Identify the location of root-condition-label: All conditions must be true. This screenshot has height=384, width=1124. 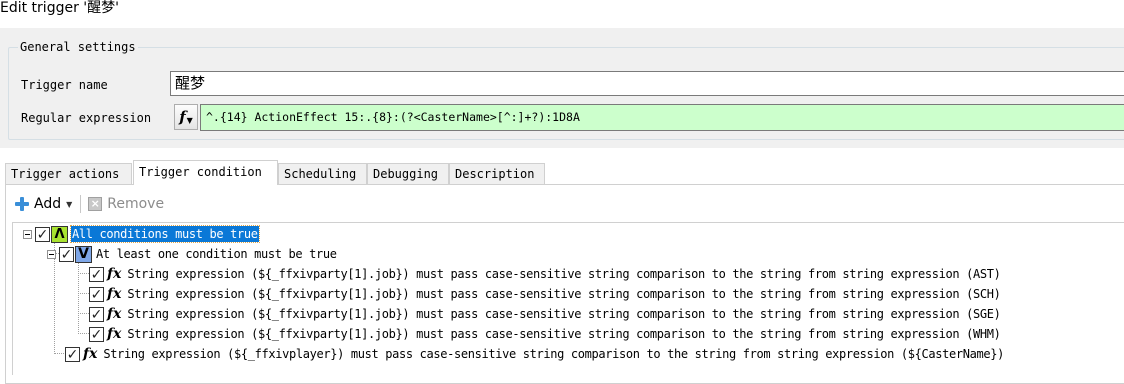
(165, 234).